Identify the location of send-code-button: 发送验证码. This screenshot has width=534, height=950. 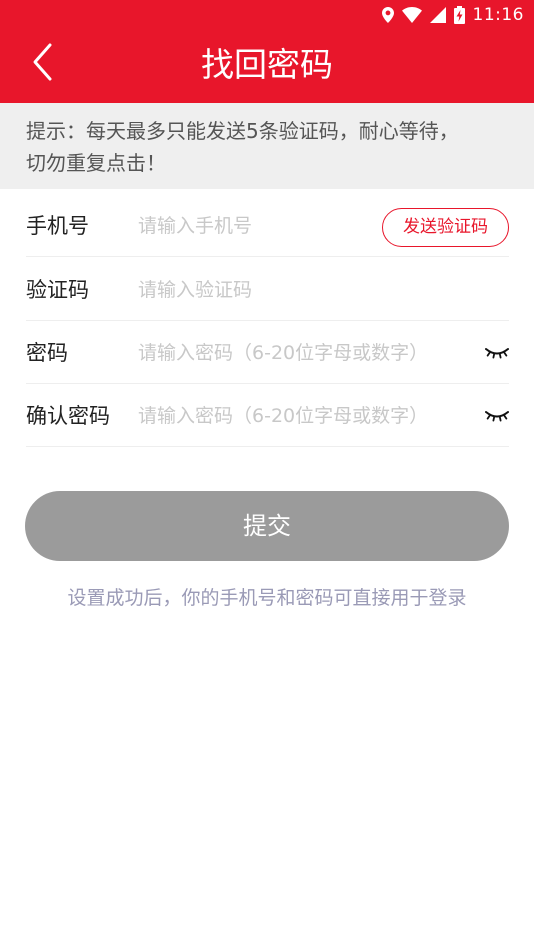
(445, 227).